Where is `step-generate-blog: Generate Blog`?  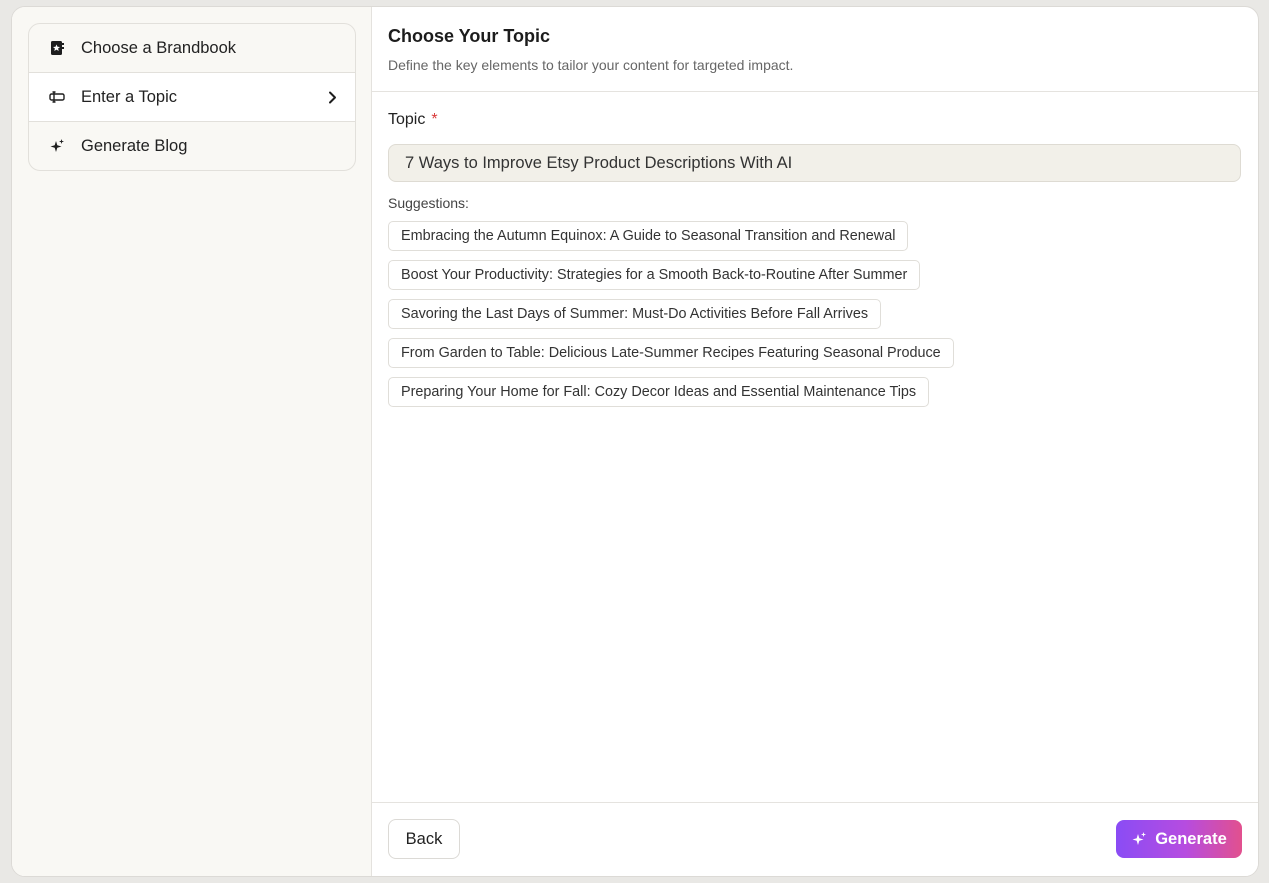
step-generate-blog: Generate Blog is located at coordinates (192, 145).